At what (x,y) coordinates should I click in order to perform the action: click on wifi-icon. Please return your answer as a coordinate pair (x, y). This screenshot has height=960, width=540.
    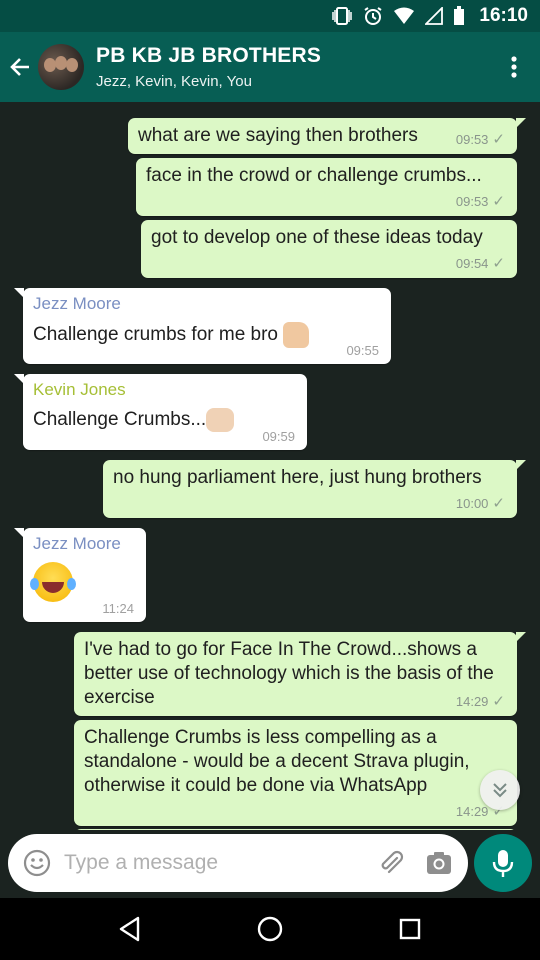
    Looking at the image, I should click on (404, 16).